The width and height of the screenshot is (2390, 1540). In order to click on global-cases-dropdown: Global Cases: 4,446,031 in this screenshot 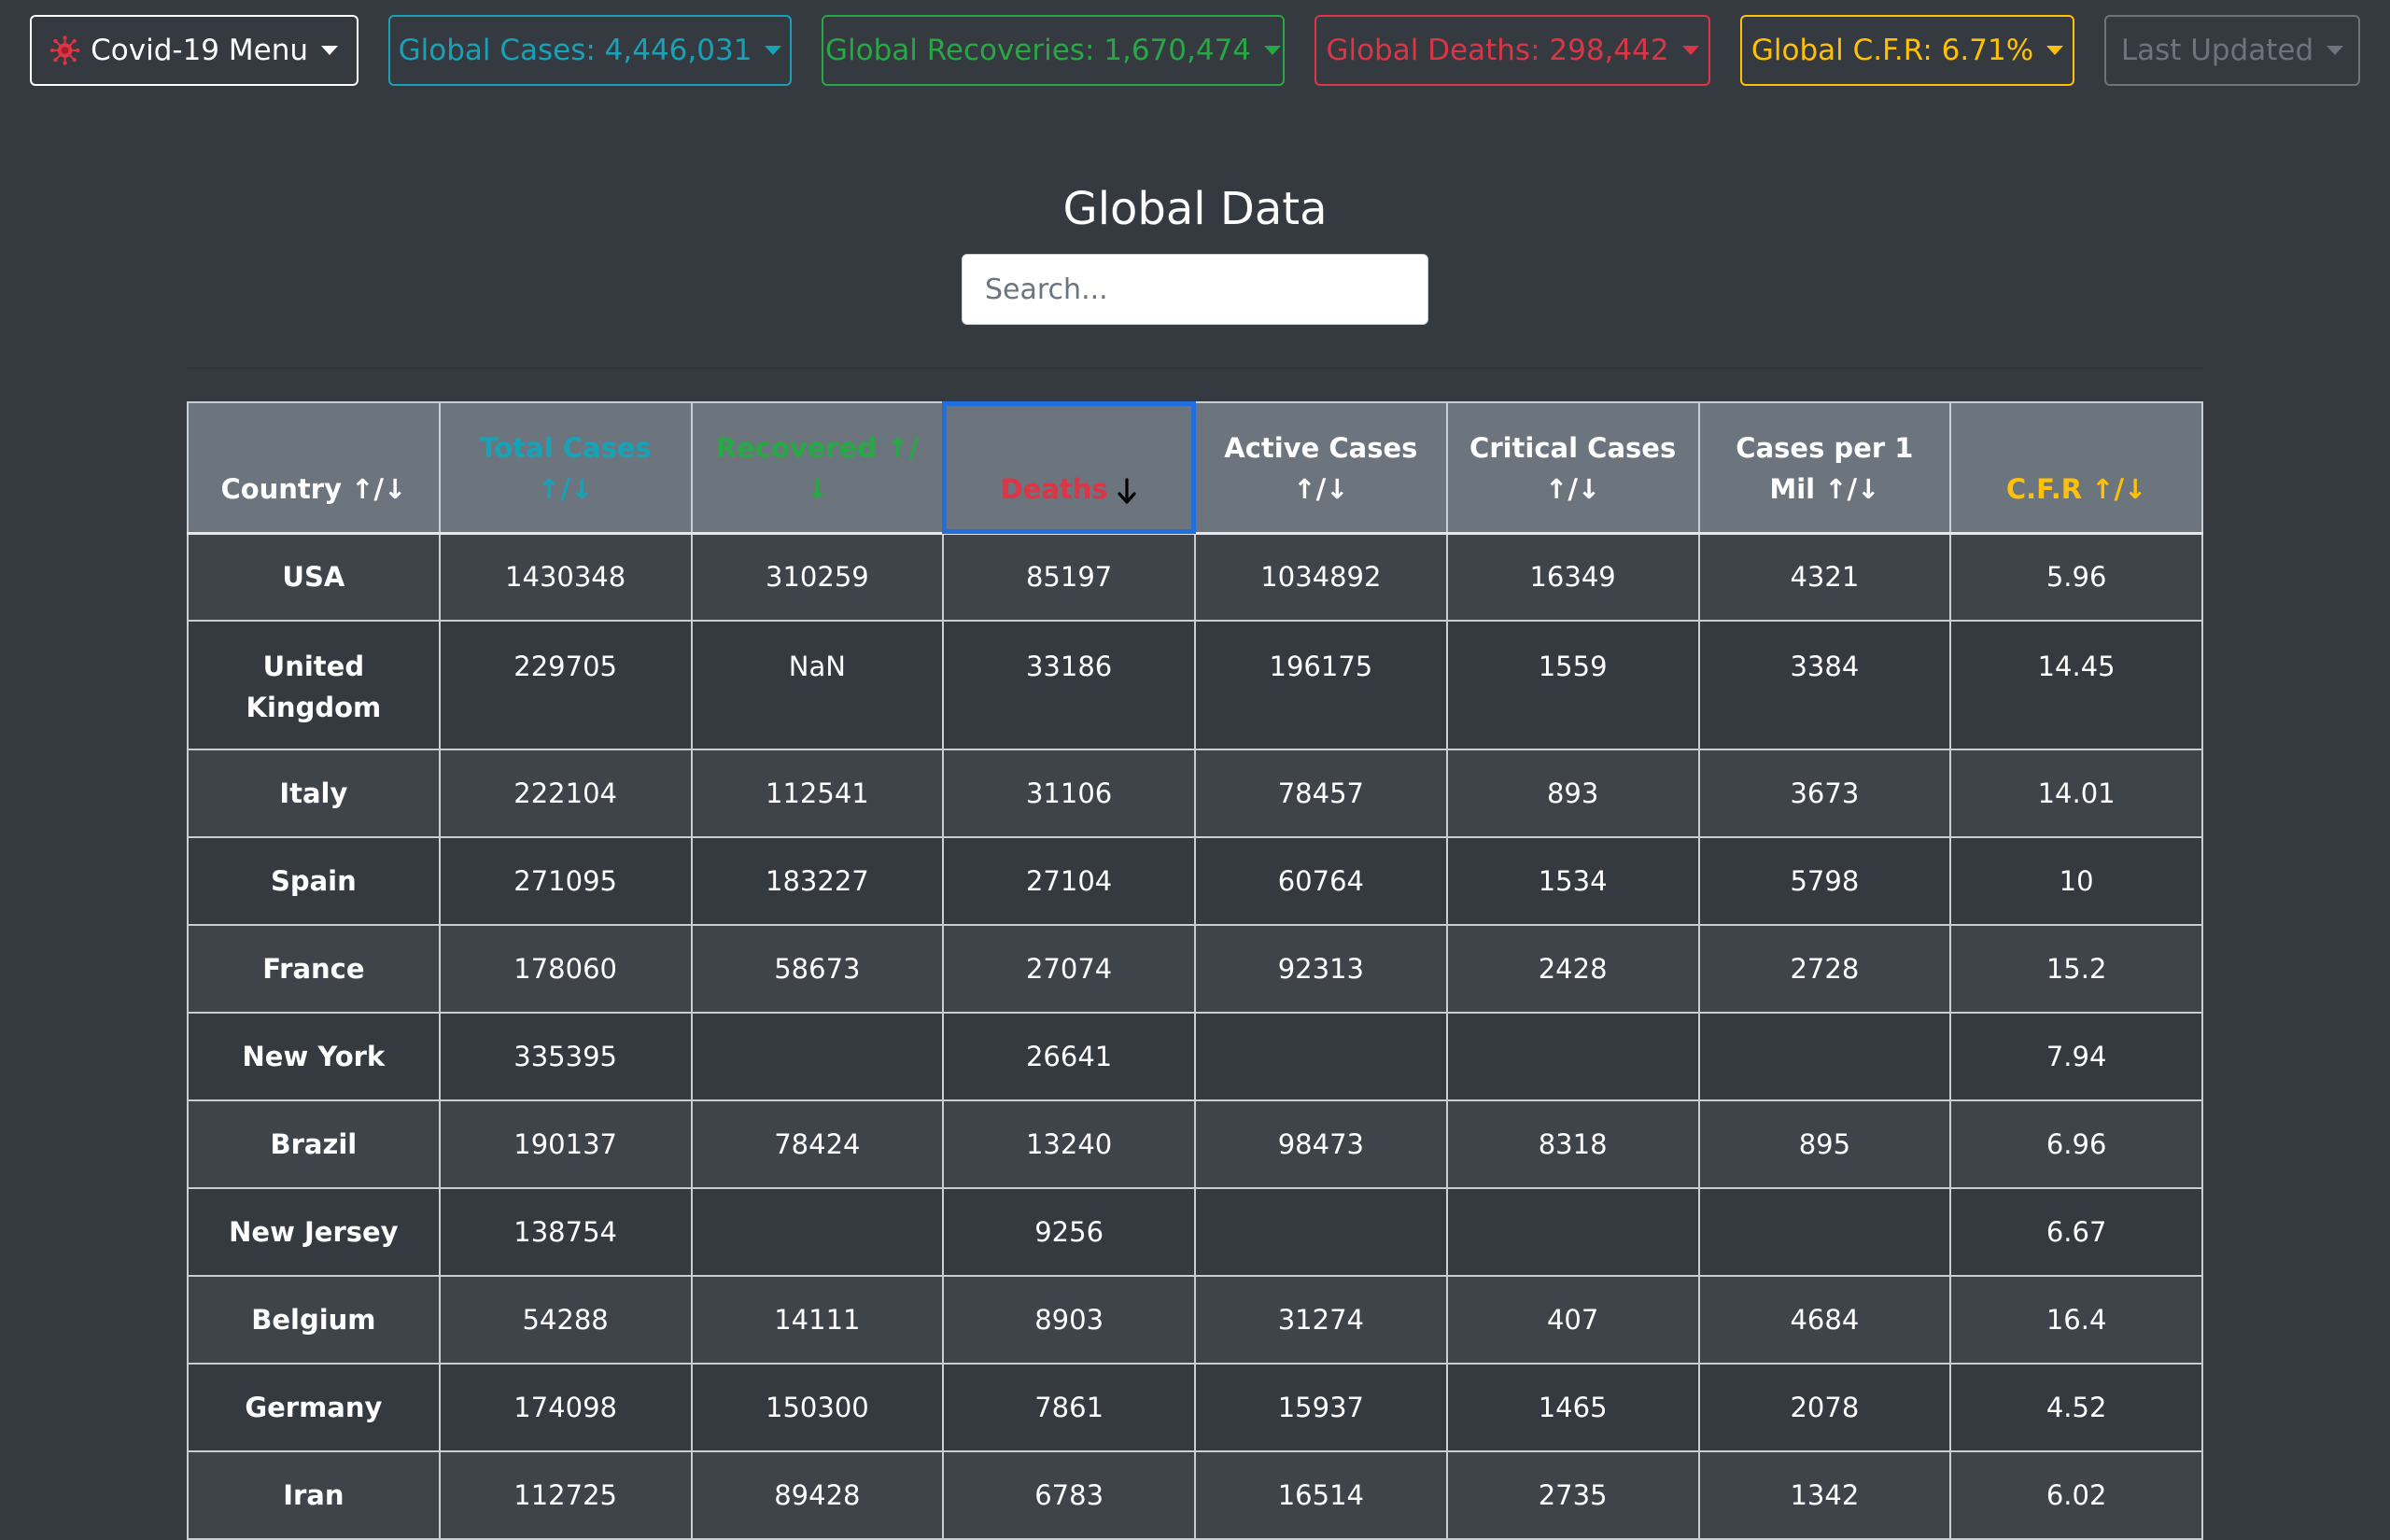, I will do `click(590, 50)`.